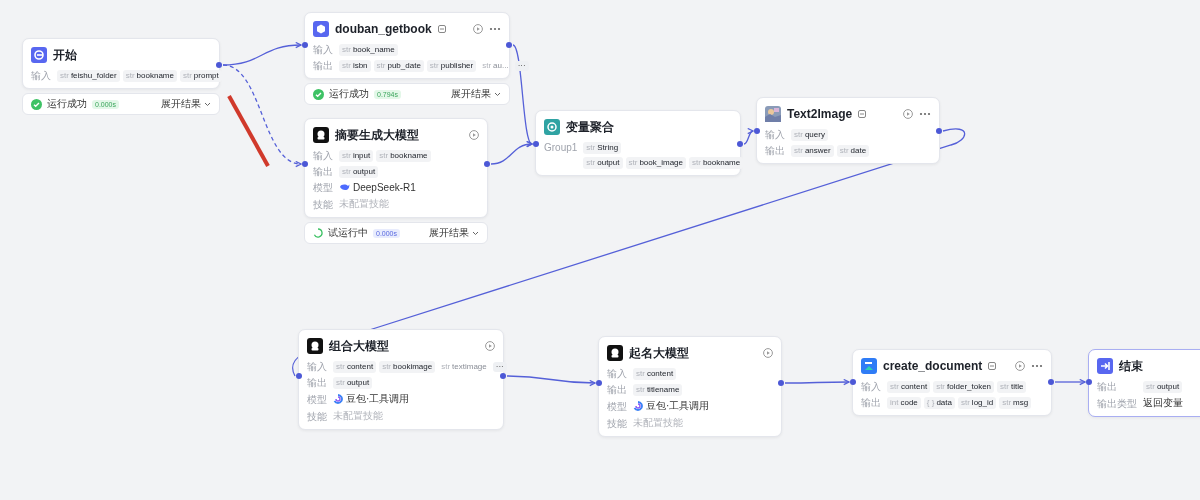 Image resolution: width=1200 pixels, height=500 pixels. What do you see at coordinates (933, 366) in the screenshot?
I see `node-title: create_document` at bounding box center [933, 366].